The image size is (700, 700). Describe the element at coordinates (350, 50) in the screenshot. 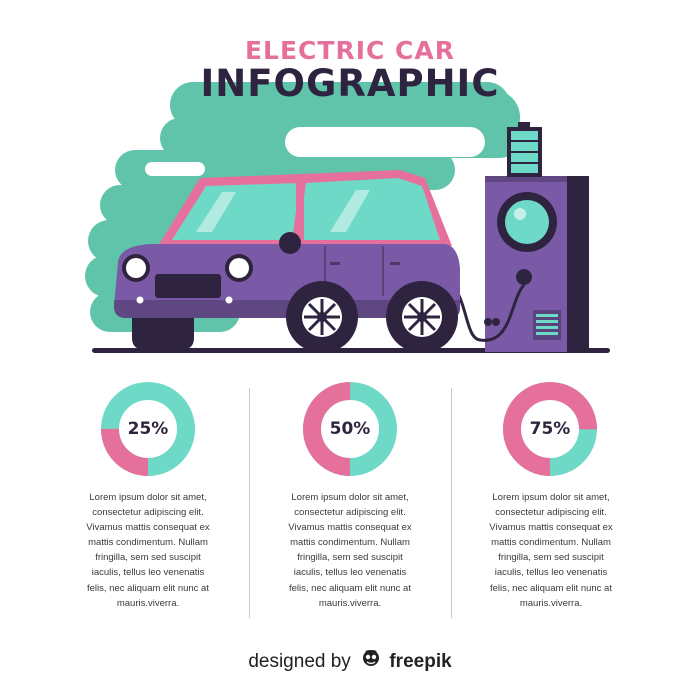

I see `title-line-1: ELECTRIC CAR` at that location.